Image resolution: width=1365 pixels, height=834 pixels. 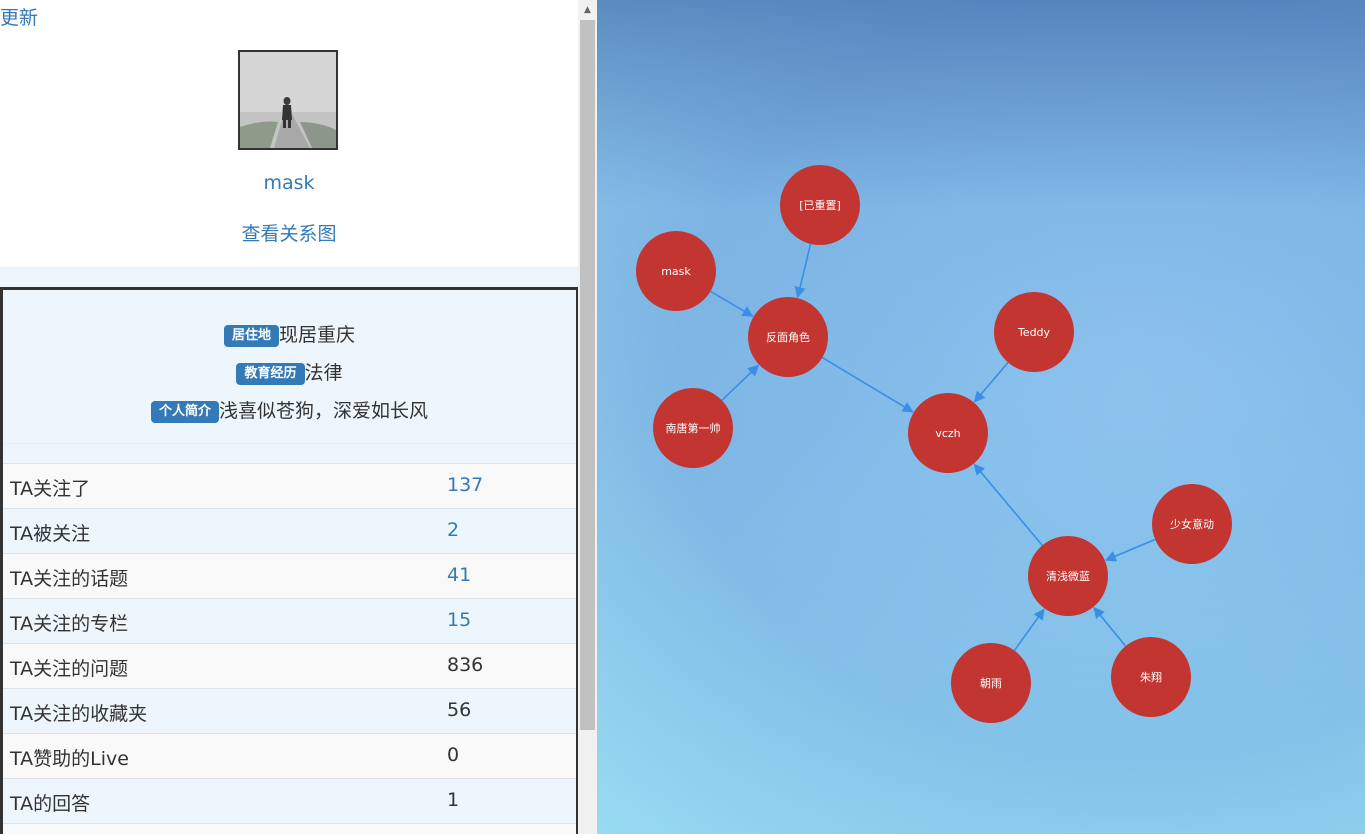 I want to click on graph-node-teddy: Teddy, so click(x=1034, y=332).